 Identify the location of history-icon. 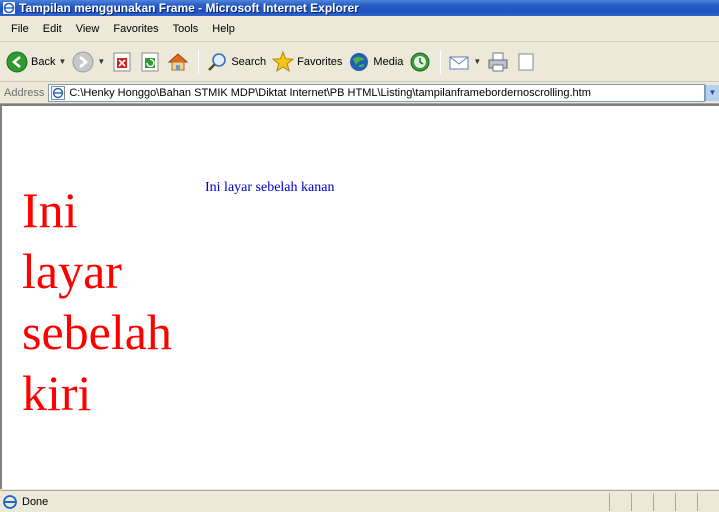
(420, 61).